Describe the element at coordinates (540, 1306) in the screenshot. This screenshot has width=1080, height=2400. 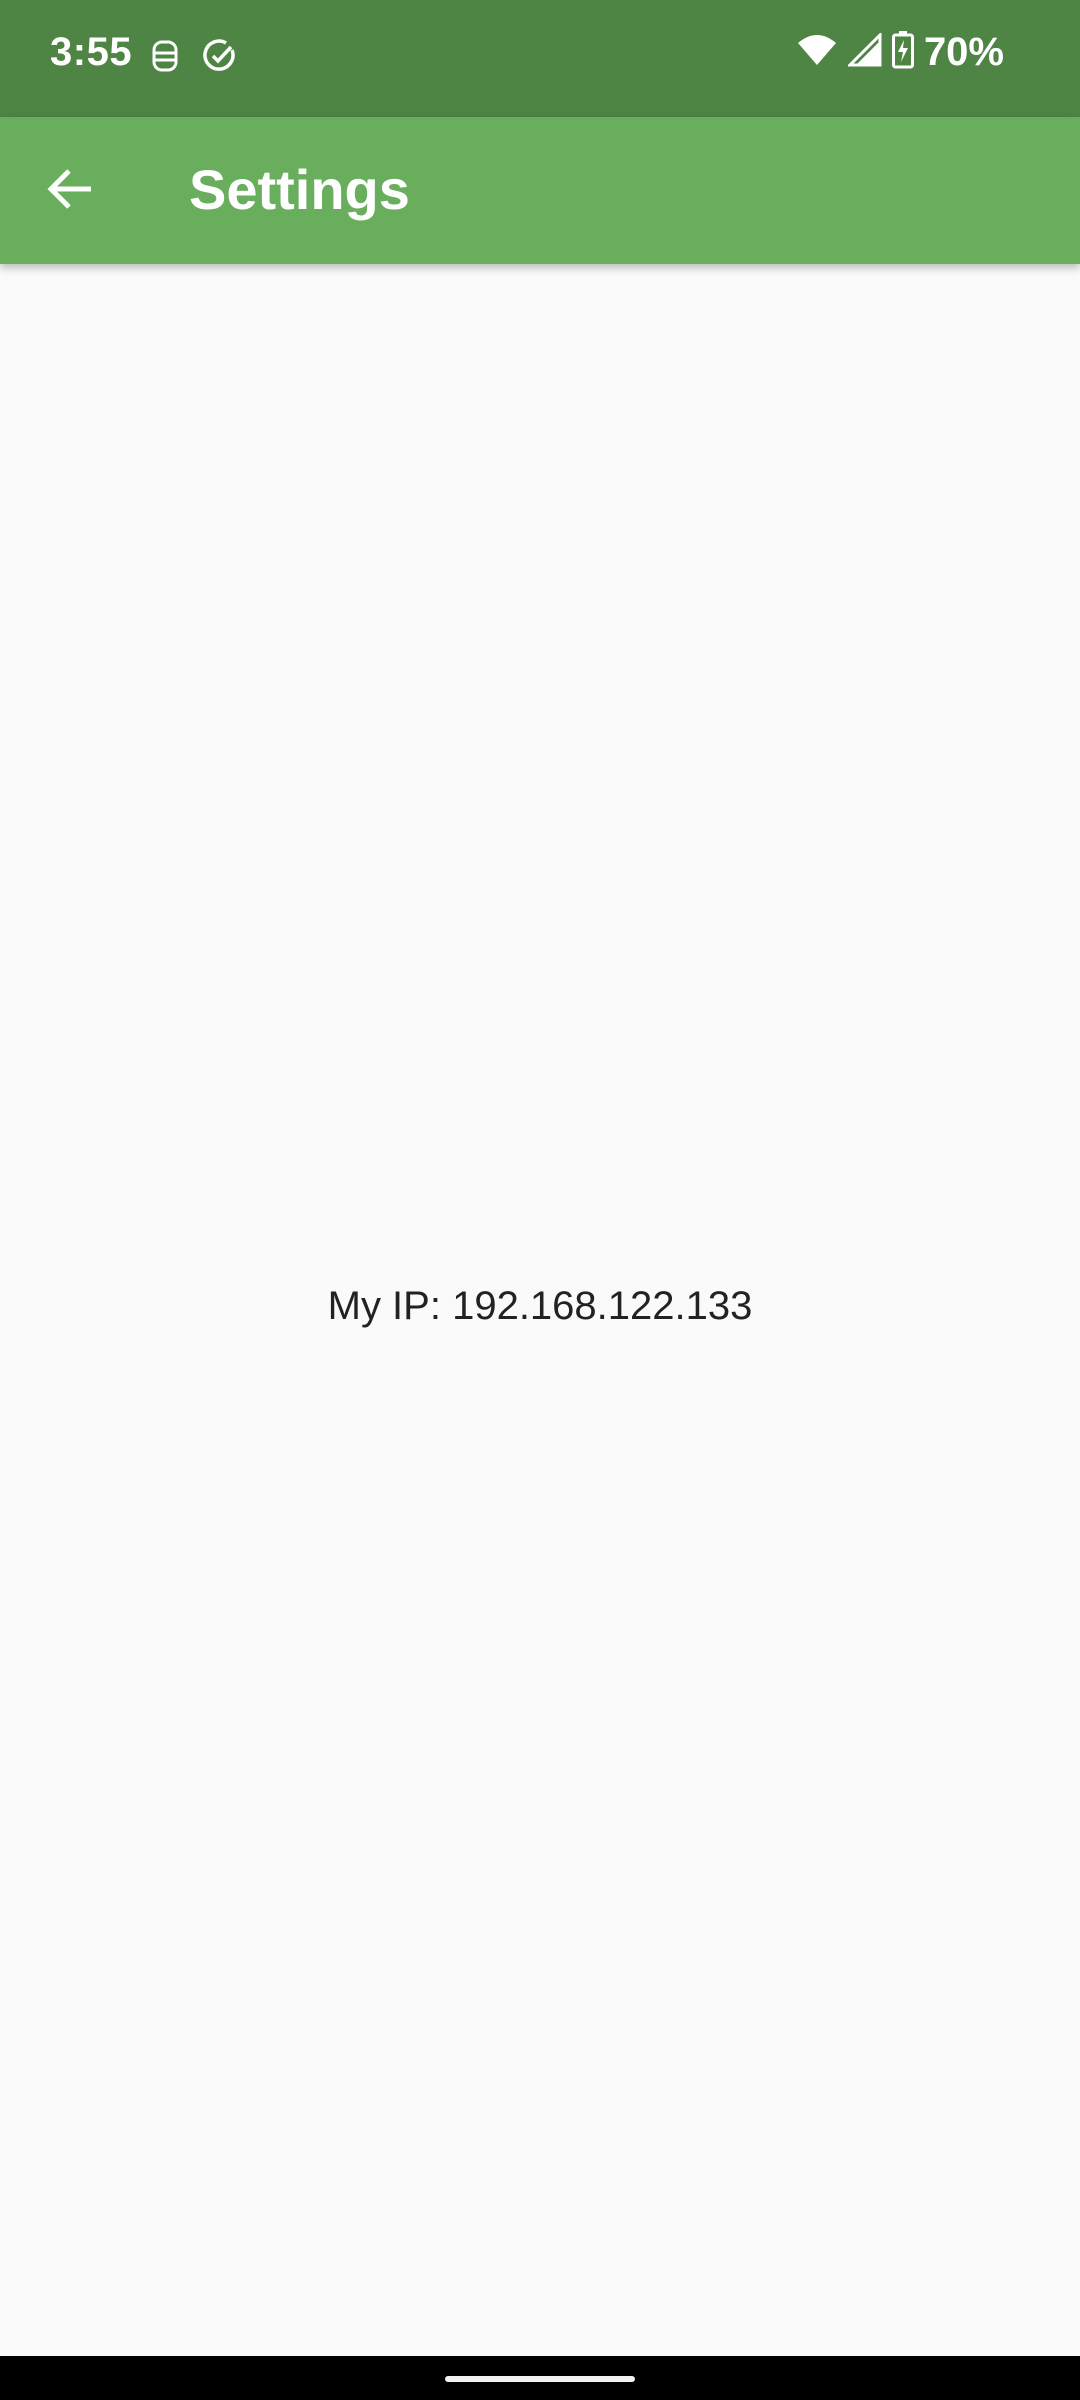
I see `ip-address-text: My IP: 192.168.122.133` at that location.